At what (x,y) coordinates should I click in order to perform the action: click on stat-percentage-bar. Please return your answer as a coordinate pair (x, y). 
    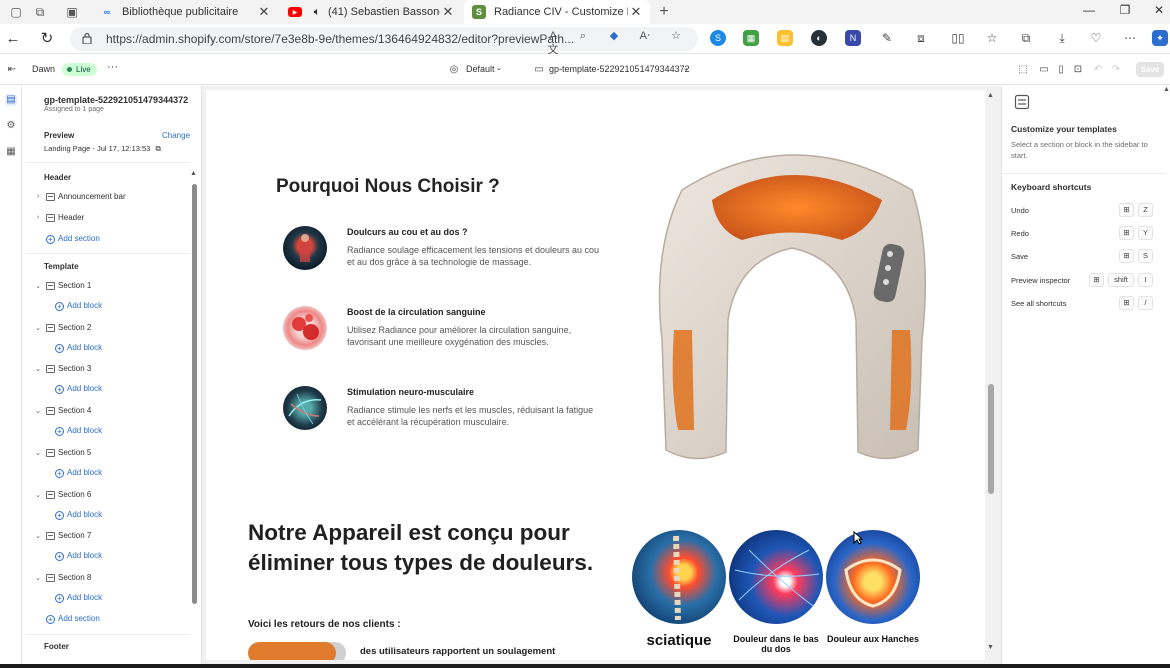
    Looking at the image, I should click on (297, 651).